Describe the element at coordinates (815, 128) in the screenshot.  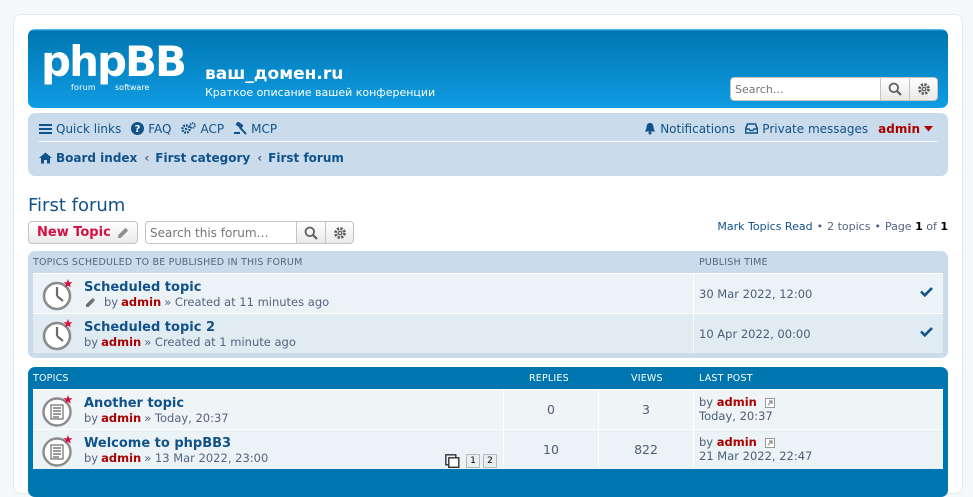
I see `private-messages-label: Private messages` at that location.